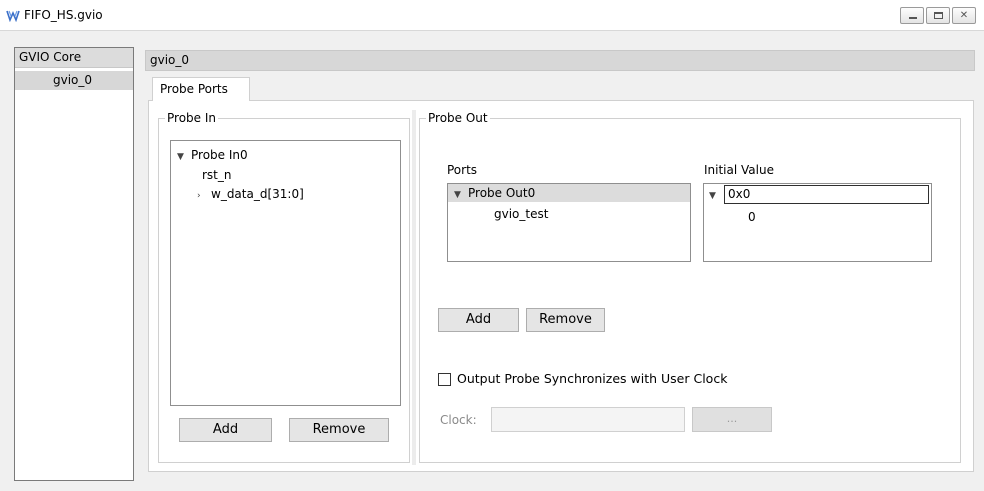 This screenshot has height=491, width=984. What do you see at coordinates (569, 222) in the screenshot?
I see `probe-out-ports-tree: ▼ Probe Out0 gvio_test` at bounding box center [569, 222].